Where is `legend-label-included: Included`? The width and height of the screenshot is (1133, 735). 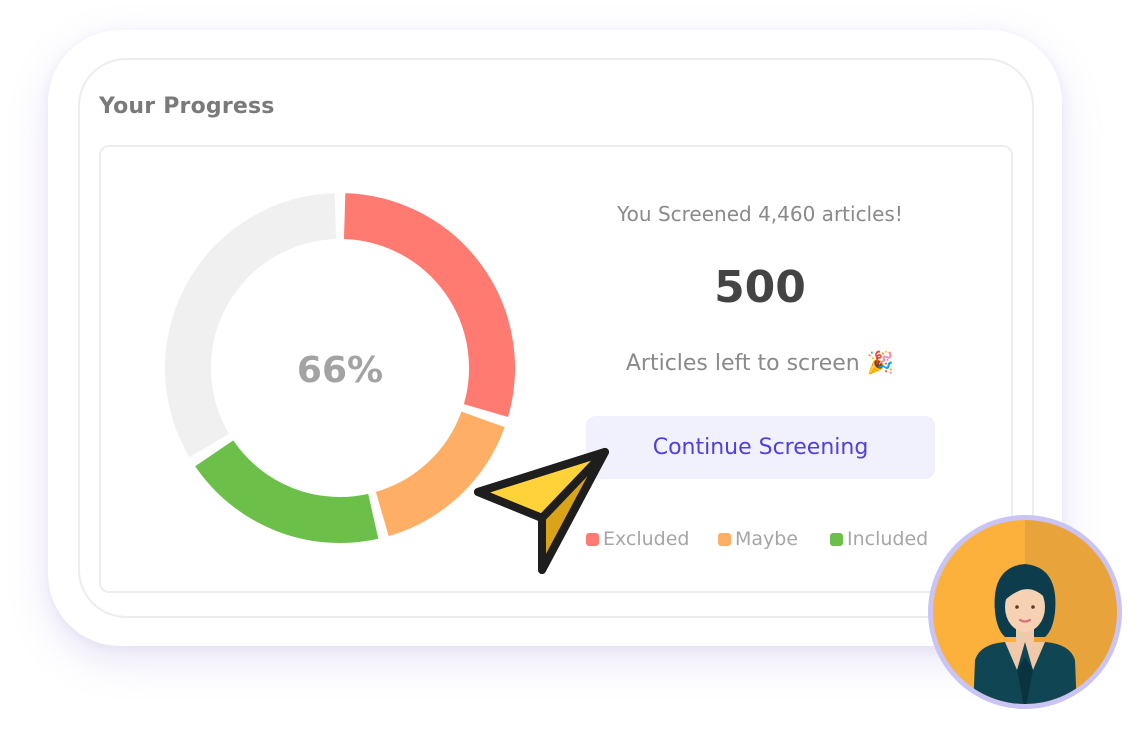 legend-label-included: Included is located at coordinates (888, 539).